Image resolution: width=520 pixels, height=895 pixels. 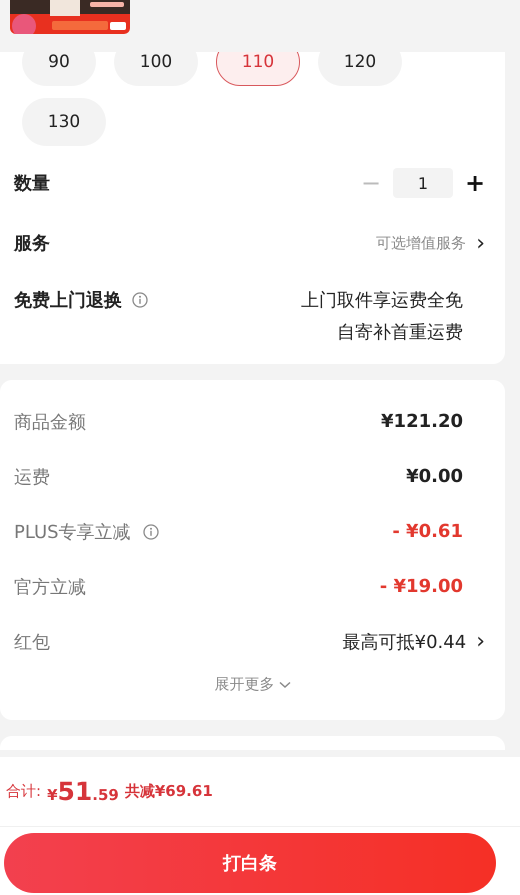 What do you see at coordinates (32, 183) in the screenshot?
I see `quantity-label: 数量` at bounding box center [32, 183].